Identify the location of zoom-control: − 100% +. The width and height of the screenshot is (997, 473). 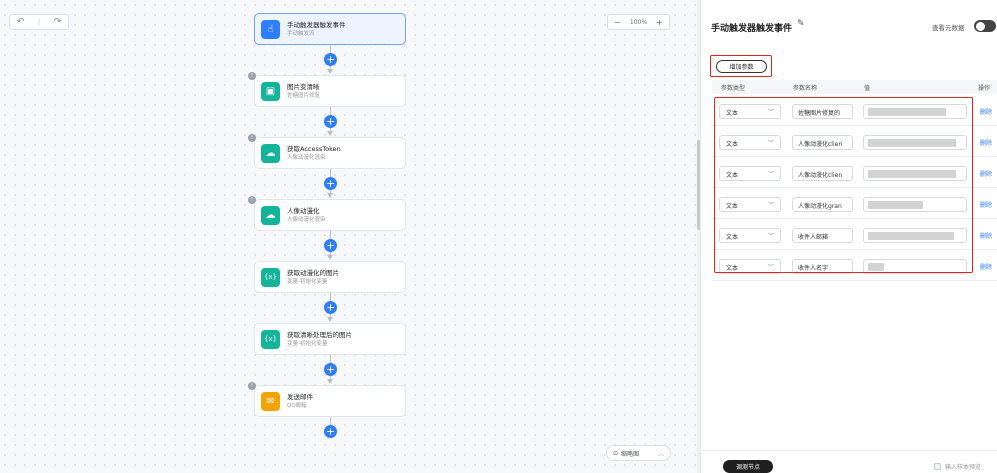
(638, 22).